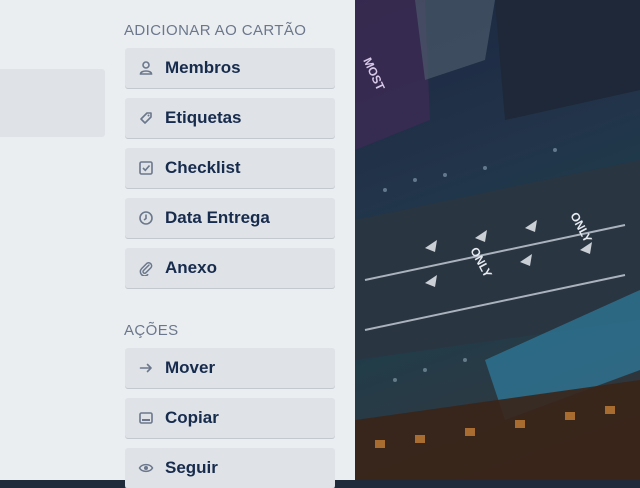 The width and height of the screenshot is (640, 488). Describe the element at coordinates (217, 217) in the screenshot. I see `due-date-button-label: Data Entrega` at that location.